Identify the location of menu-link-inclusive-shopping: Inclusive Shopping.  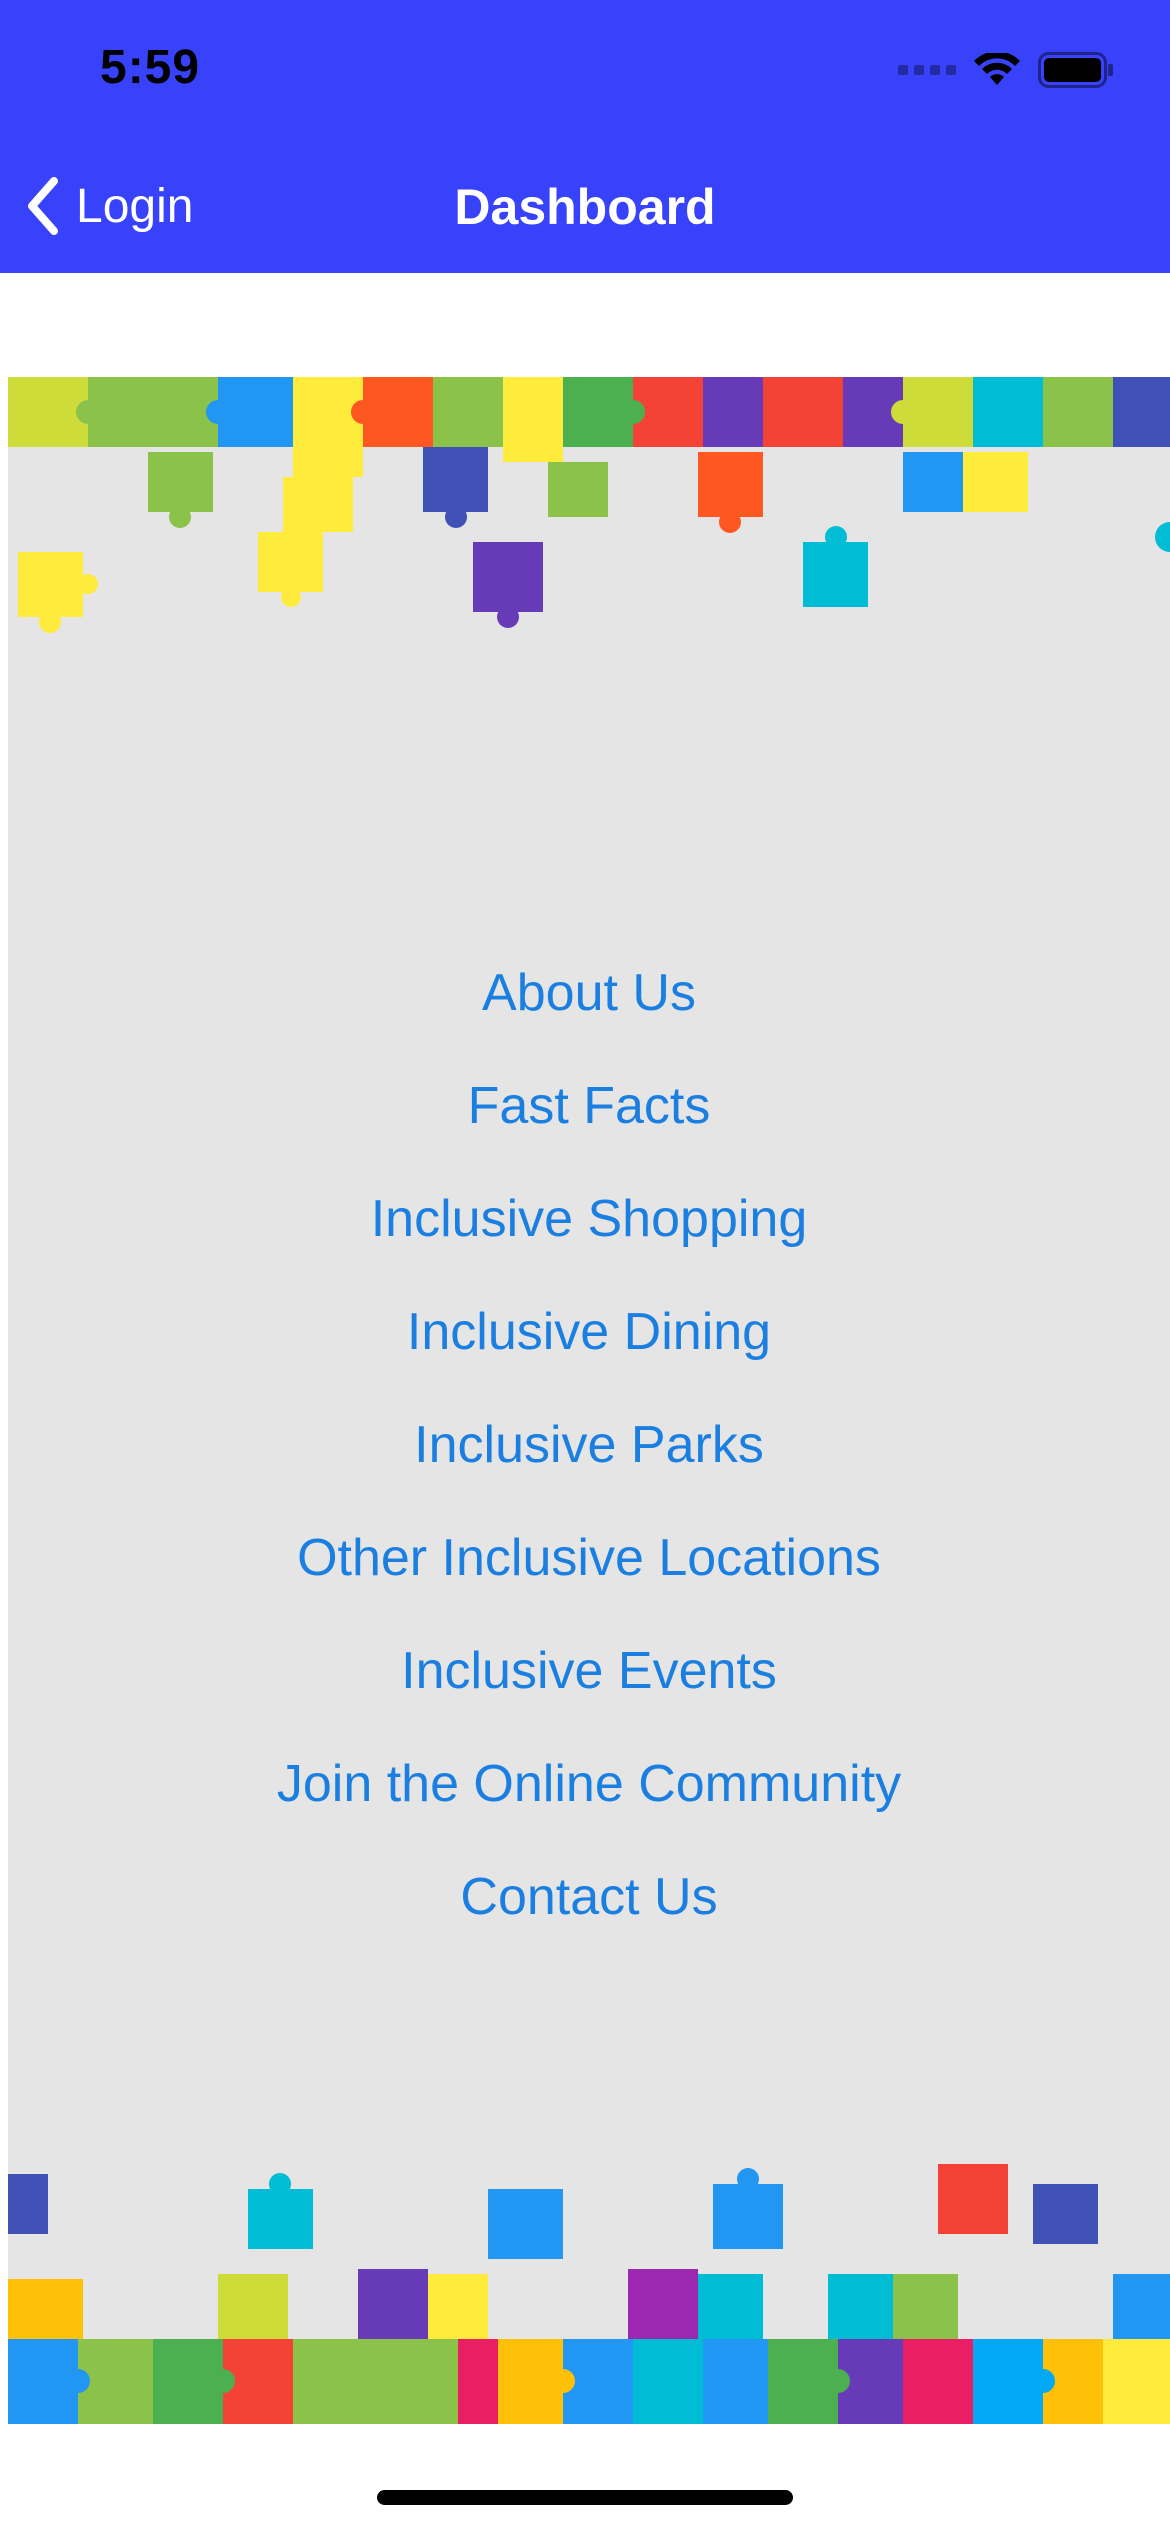
(589, 1219).